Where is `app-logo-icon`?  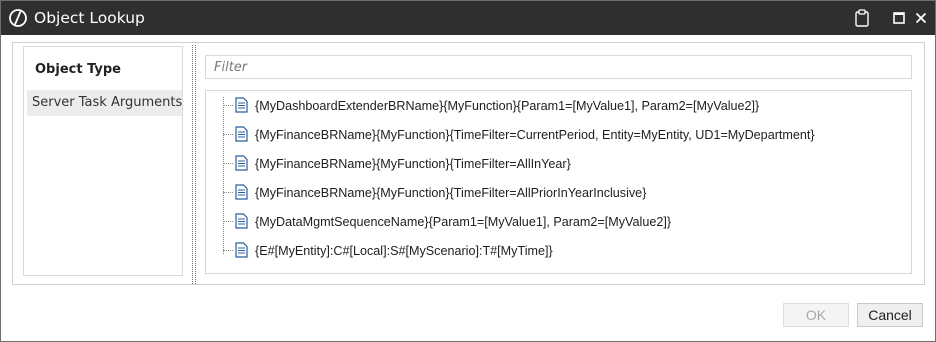
app-logo-icon is located at coordinates (18, 18).